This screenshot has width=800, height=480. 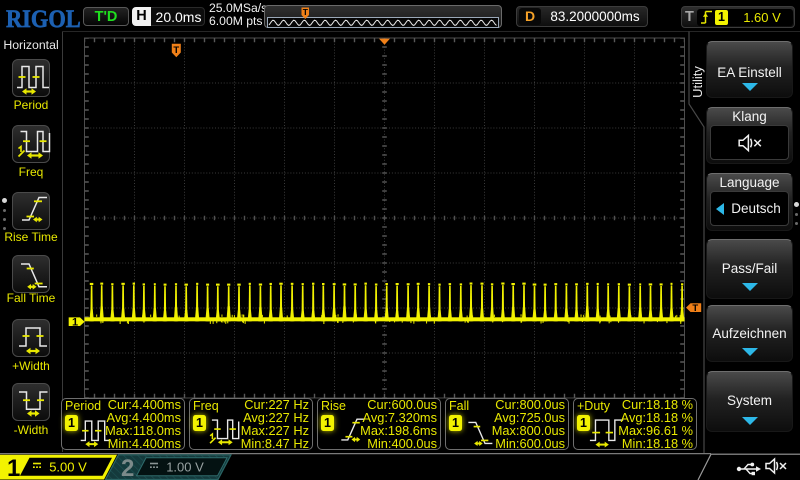 What do you see at coordinates (127, 467) in the screenshot?
I see `svg-text: 2` at bounding box center [127, 467].